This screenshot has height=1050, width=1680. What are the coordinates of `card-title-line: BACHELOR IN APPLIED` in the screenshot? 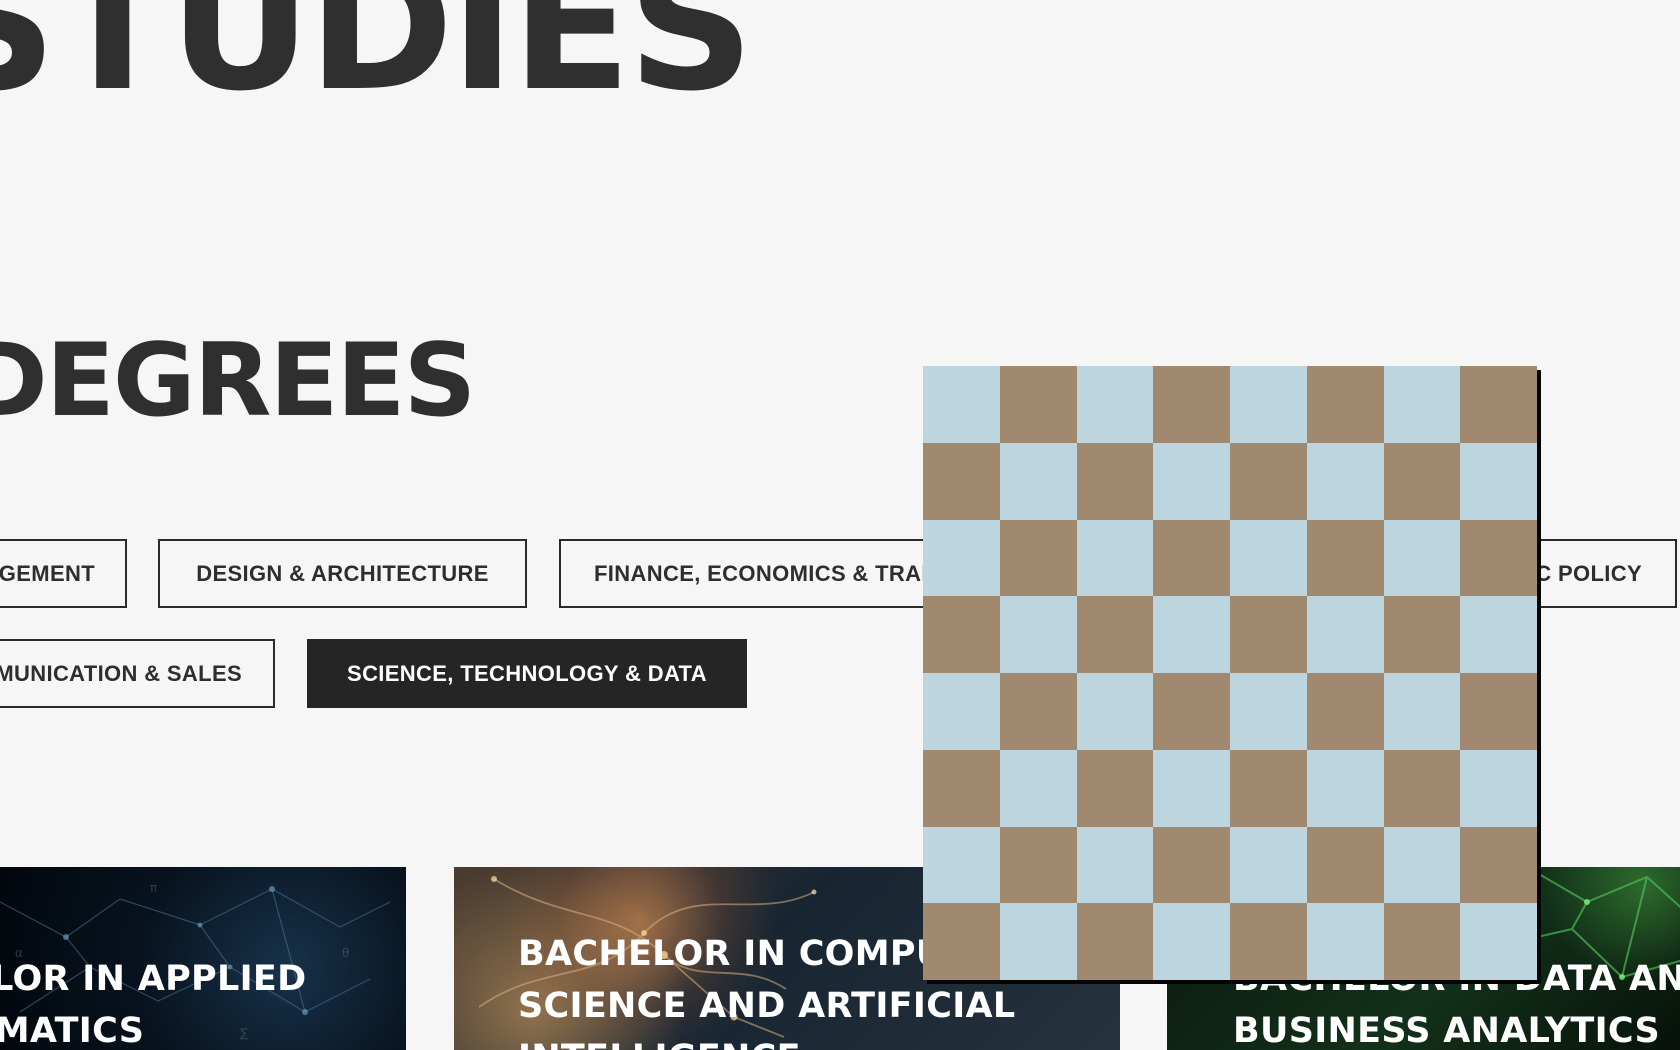 It's located at (153, 979).